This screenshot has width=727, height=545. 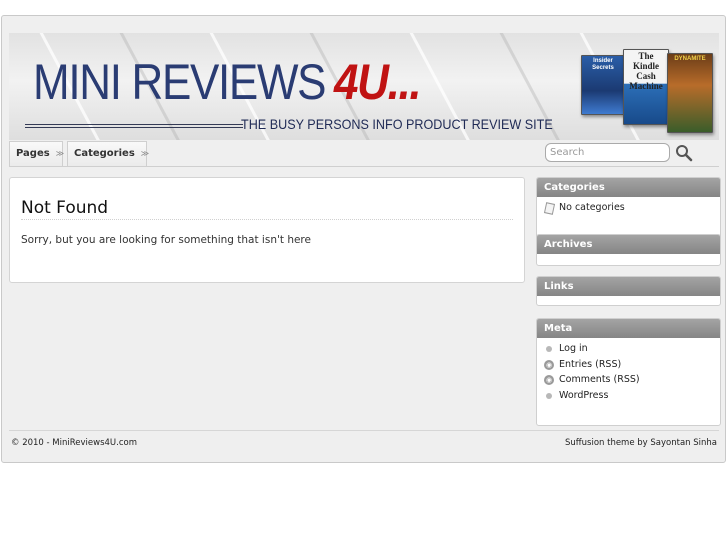 What do you see at coordinates (646, 87) in the screenshot?
I see `book-cover-image: The Kindle Cash Machine` at bounding box center [646, 87].